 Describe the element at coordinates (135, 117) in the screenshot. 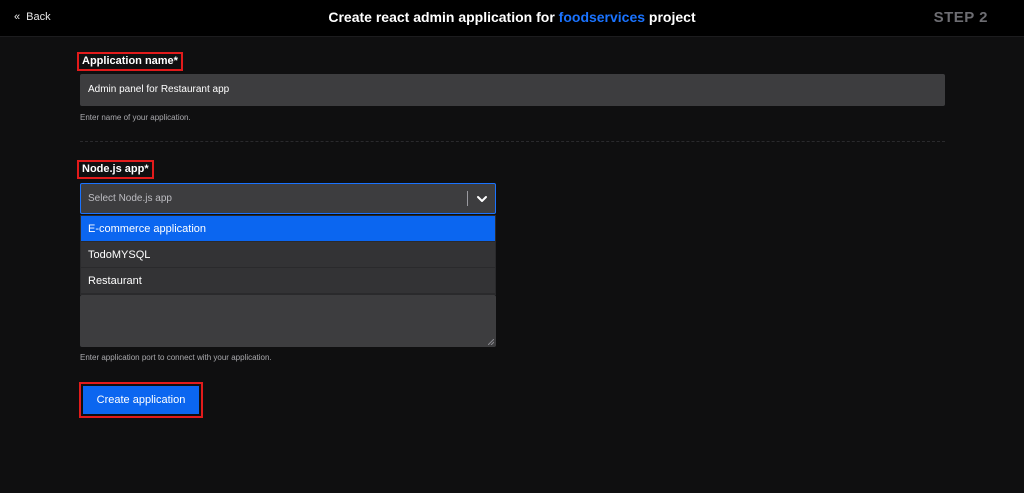

I see `application-name-help: Enter name of your application.` at that location.